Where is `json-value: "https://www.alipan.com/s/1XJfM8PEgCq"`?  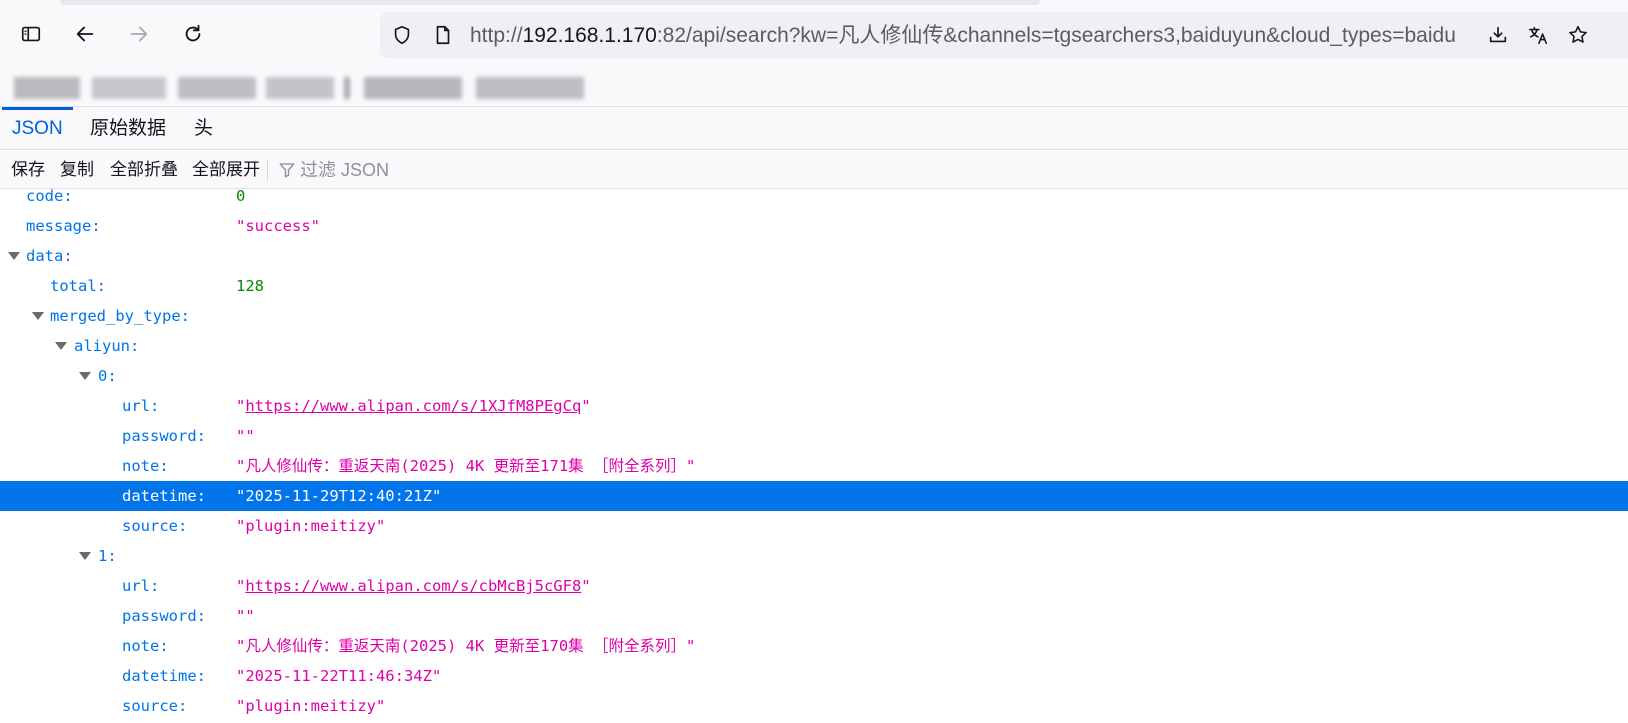 json-value: "https://www.alipan.com/s/1XJfM8PEgCq" is located at coordinates (413, 406).